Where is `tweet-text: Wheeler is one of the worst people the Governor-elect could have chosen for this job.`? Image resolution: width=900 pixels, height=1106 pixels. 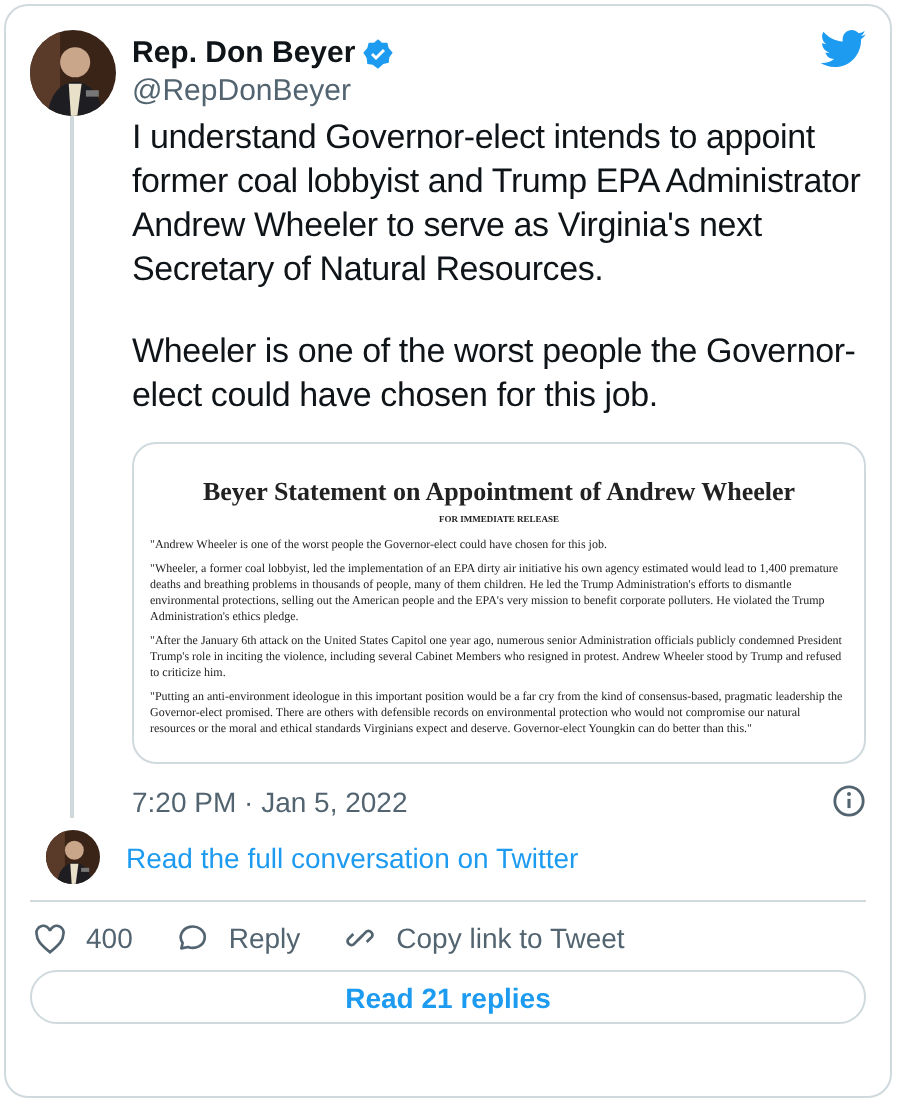 tweet-text: Wheeler is one of the worst people the Governor-elect could have chosen for this job. is located at coordinates (495, 374).